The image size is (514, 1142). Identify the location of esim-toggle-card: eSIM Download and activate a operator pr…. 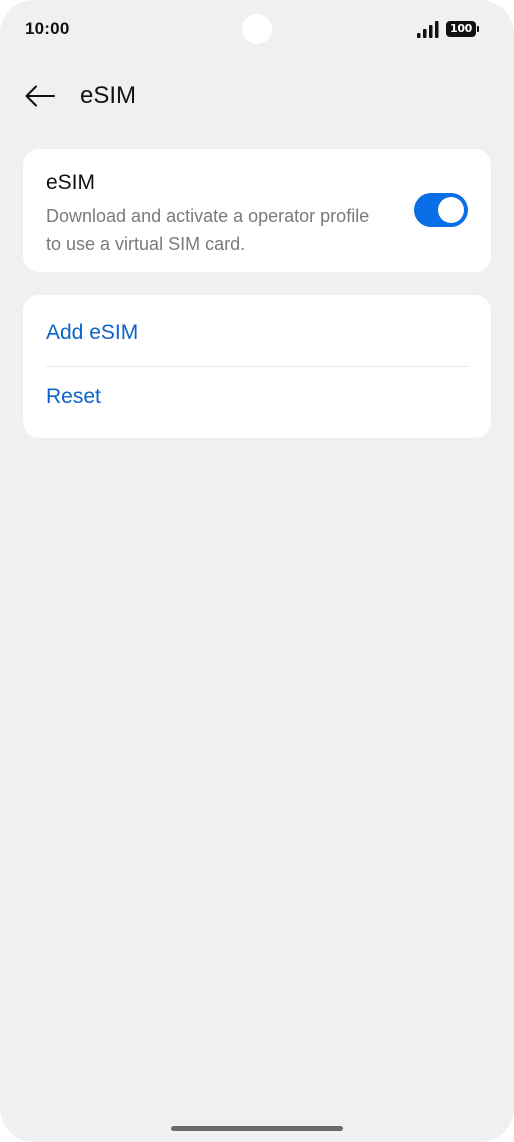
(257, 210).